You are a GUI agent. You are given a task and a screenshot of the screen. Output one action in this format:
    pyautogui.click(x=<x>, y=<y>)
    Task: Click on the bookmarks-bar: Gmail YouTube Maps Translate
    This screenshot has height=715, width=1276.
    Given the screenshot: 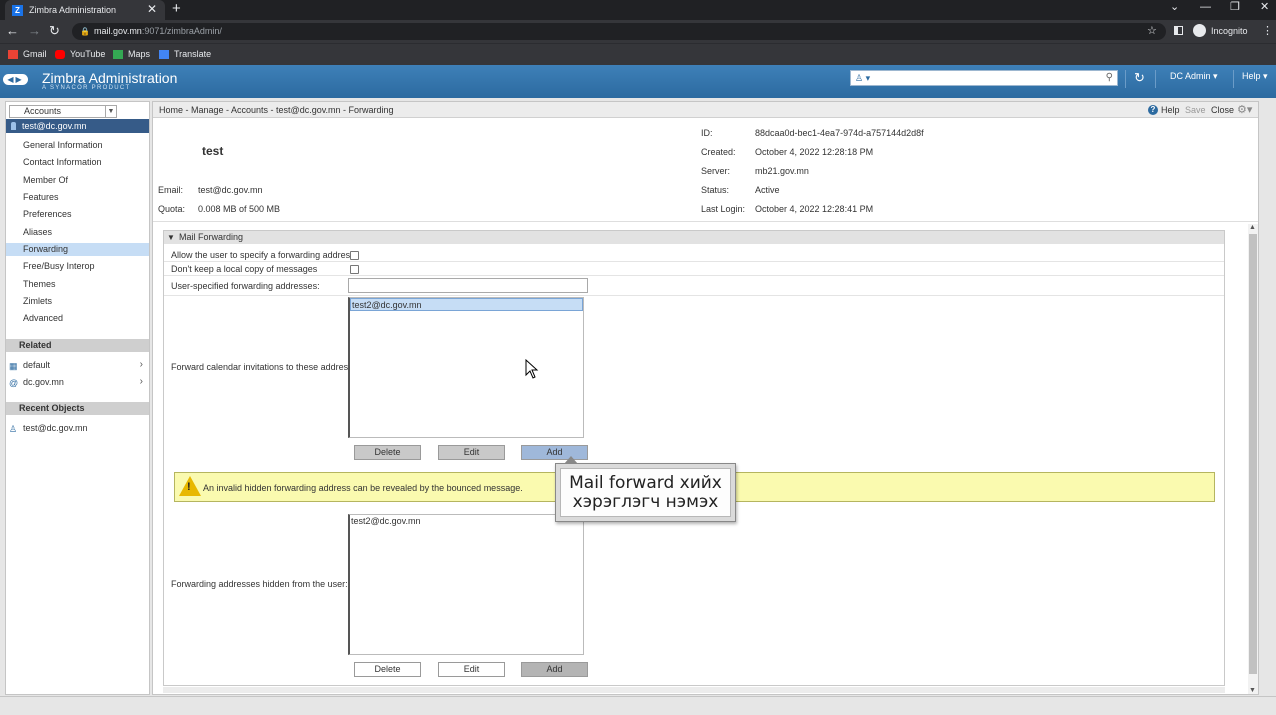 What is the action you would take?
    pyautogui.click(x=638, y=54)
    